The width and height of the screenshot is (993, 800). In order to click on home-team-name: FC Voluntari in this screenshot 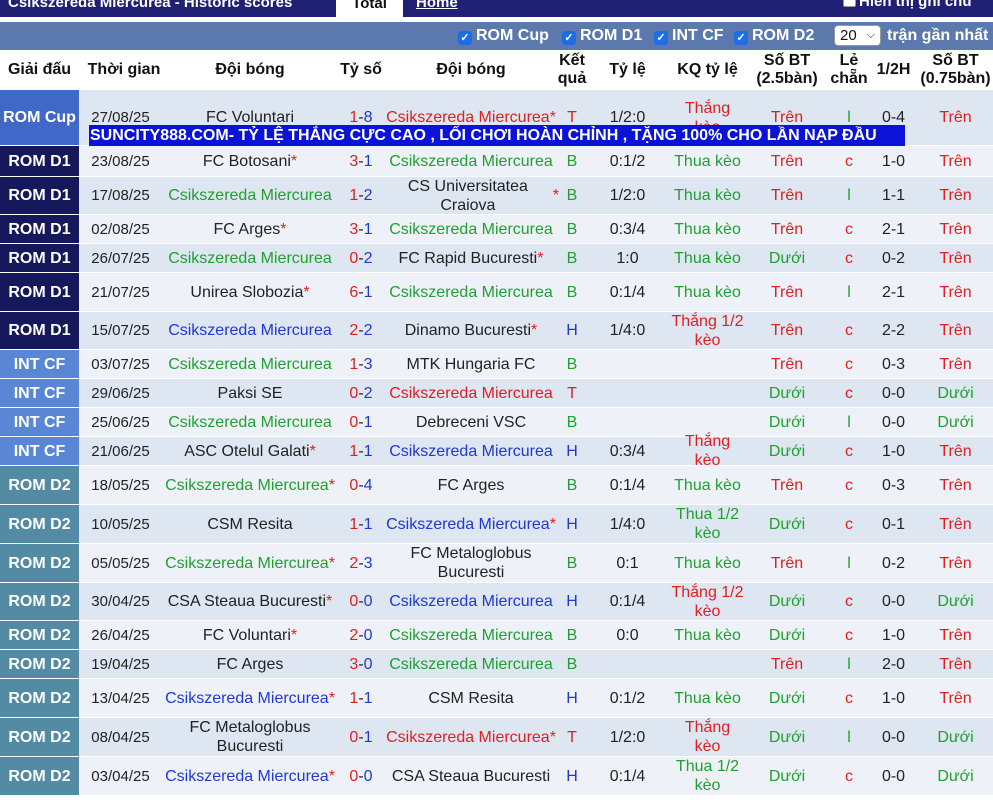, I will do `click(247, 635)`.